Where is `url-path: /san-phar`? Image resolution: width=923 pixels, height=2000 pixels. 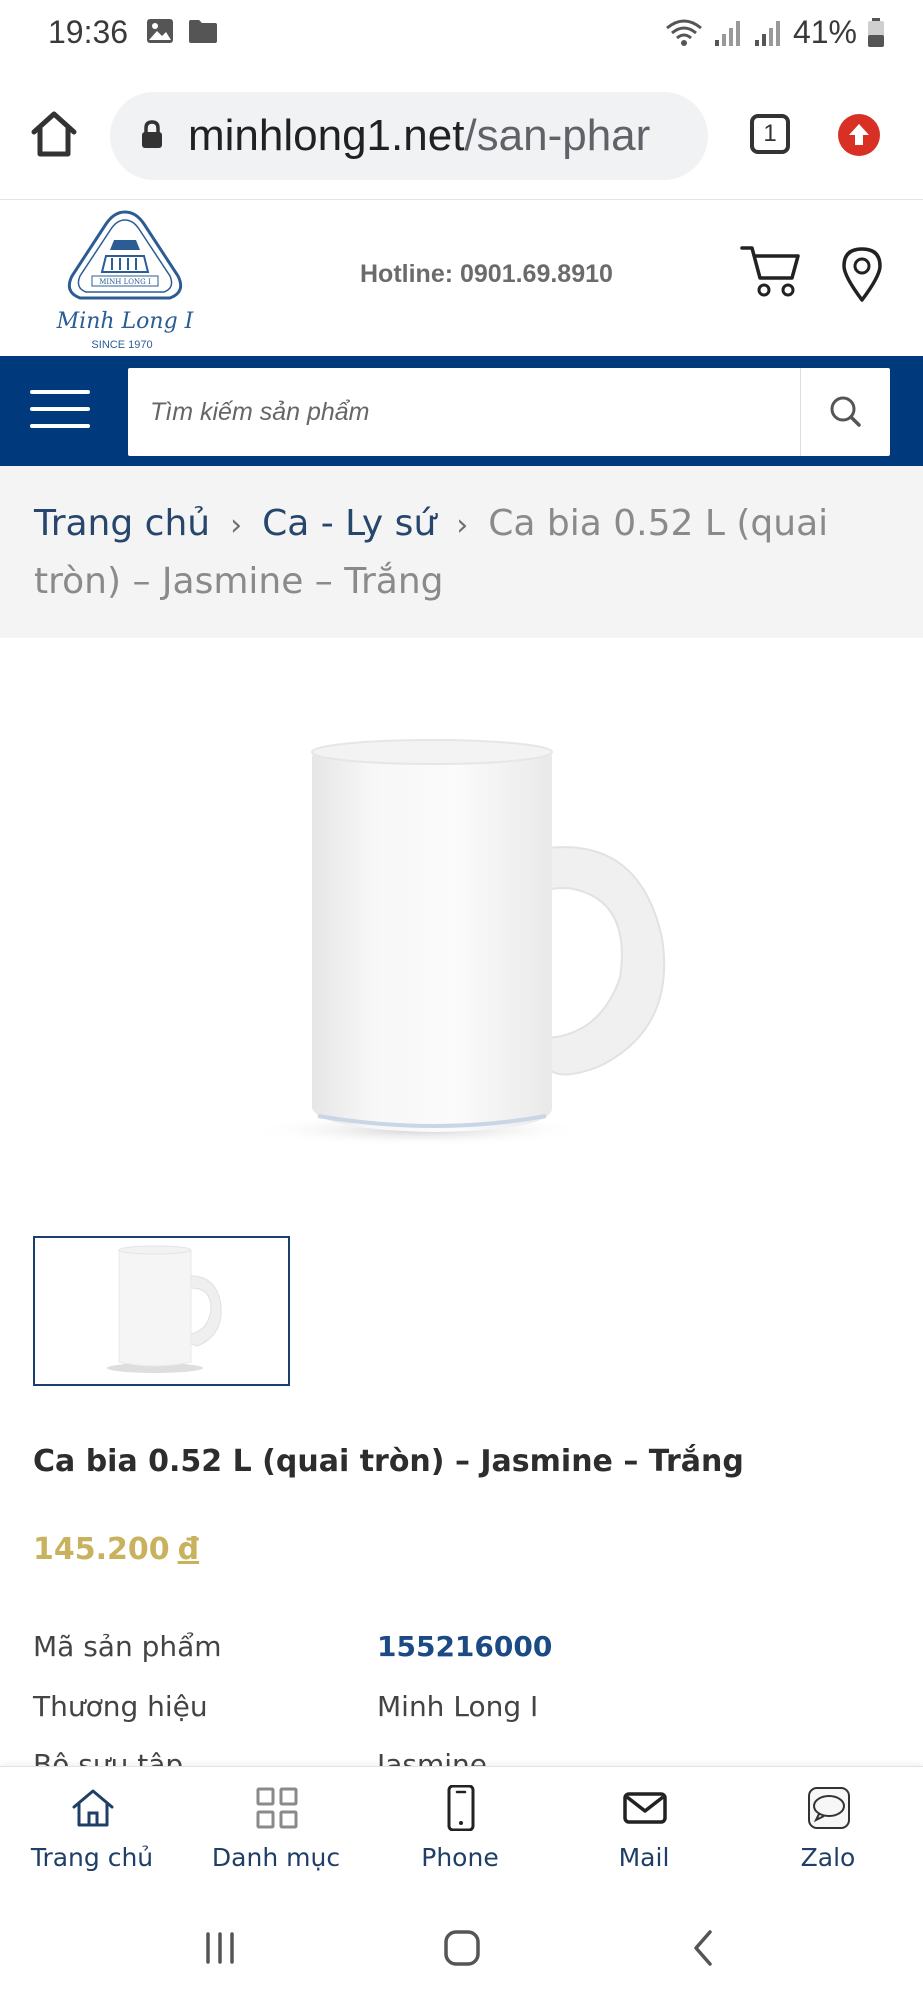 url-path: /san-phar is located at coordinates (557, 135).